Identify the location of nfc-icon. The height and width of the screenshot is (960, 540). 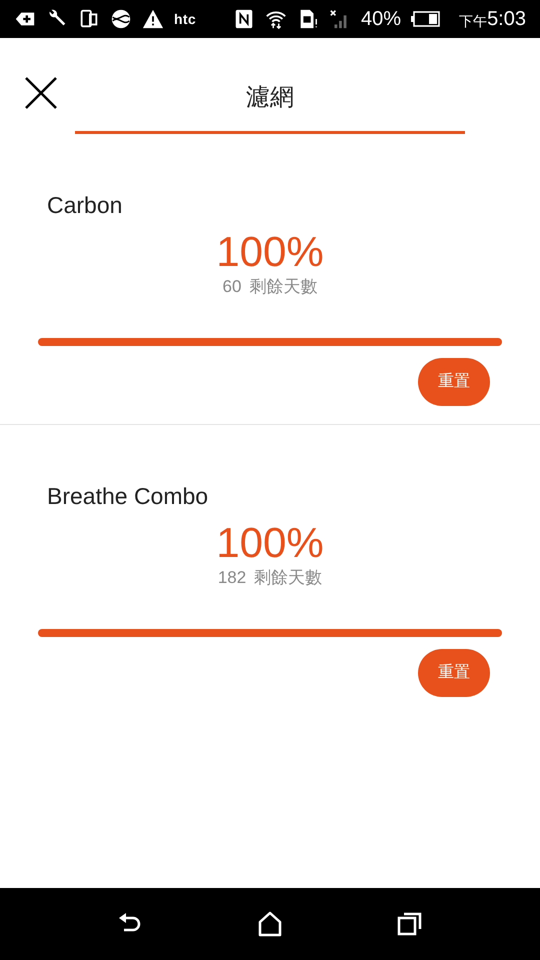
(244, 19).